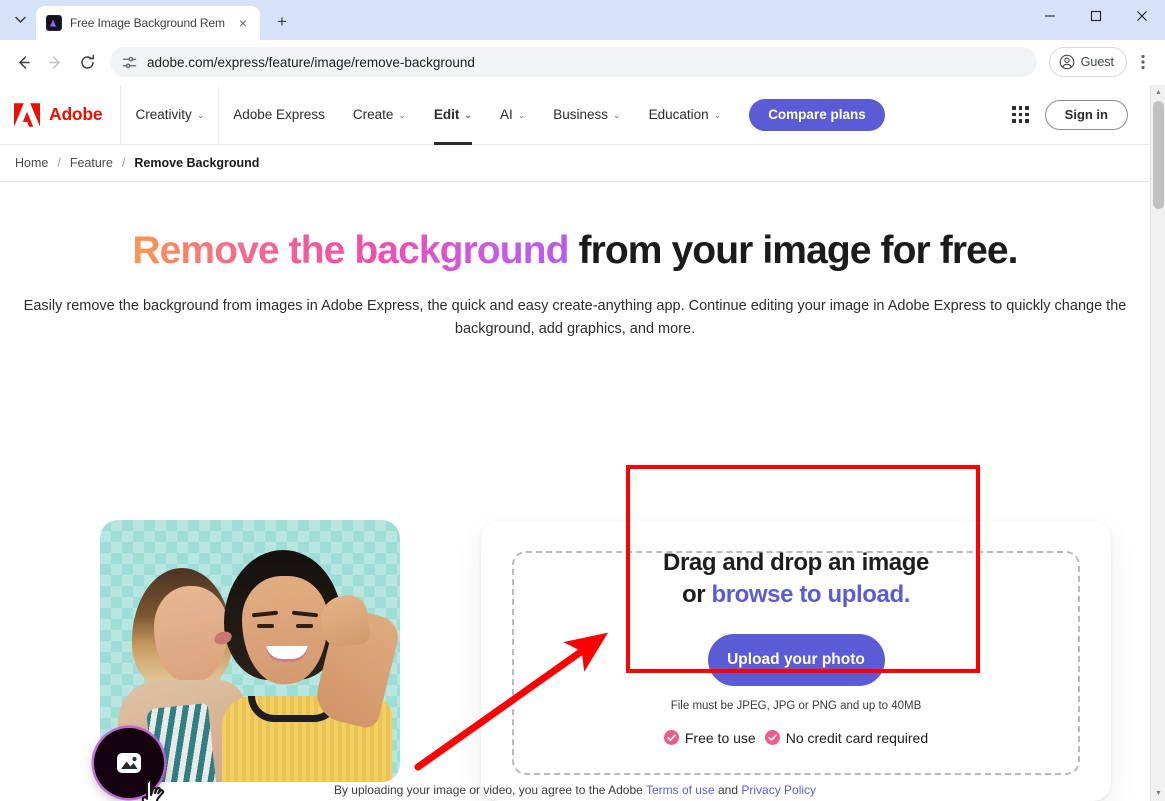 This screenshot has height=801, width=1165. I want to click on browser-menu-button, so click(1143, 62).